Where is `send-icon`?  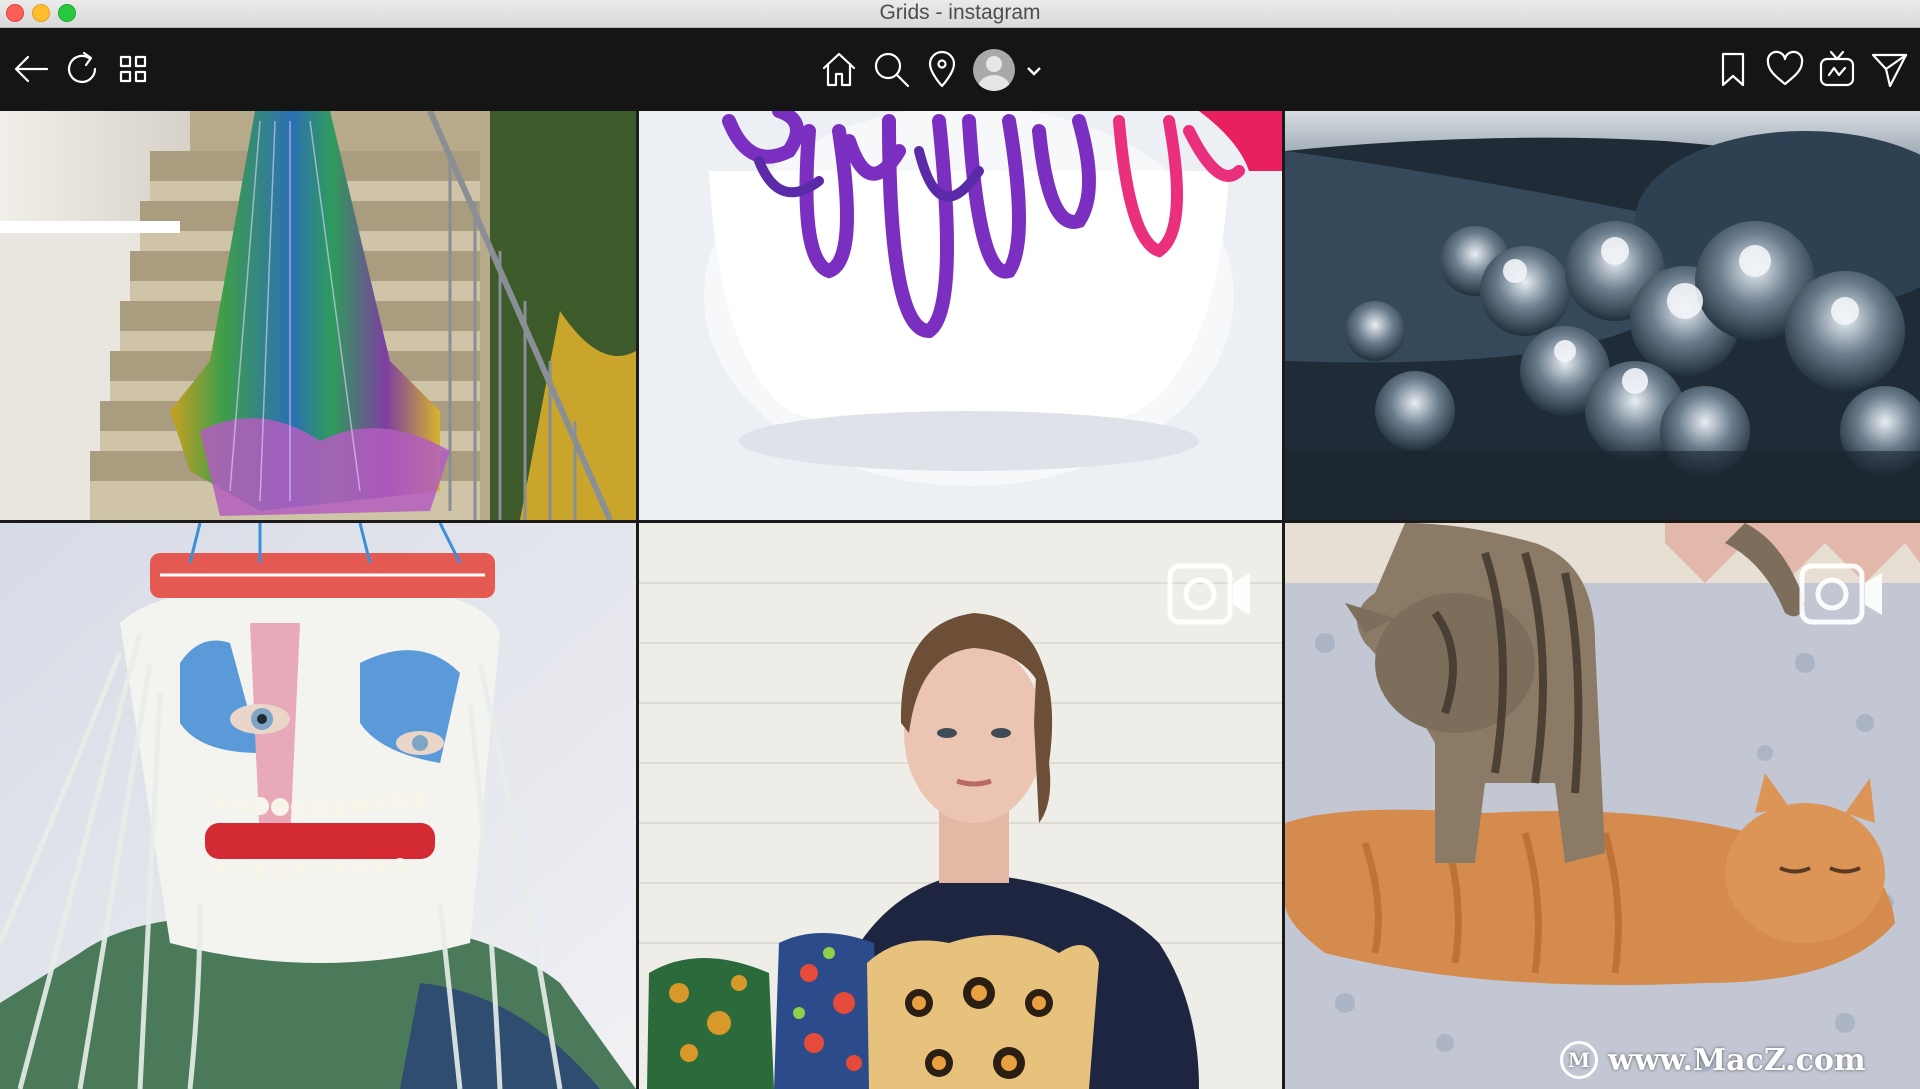 send-icon is located at coordinates (1889, 69).